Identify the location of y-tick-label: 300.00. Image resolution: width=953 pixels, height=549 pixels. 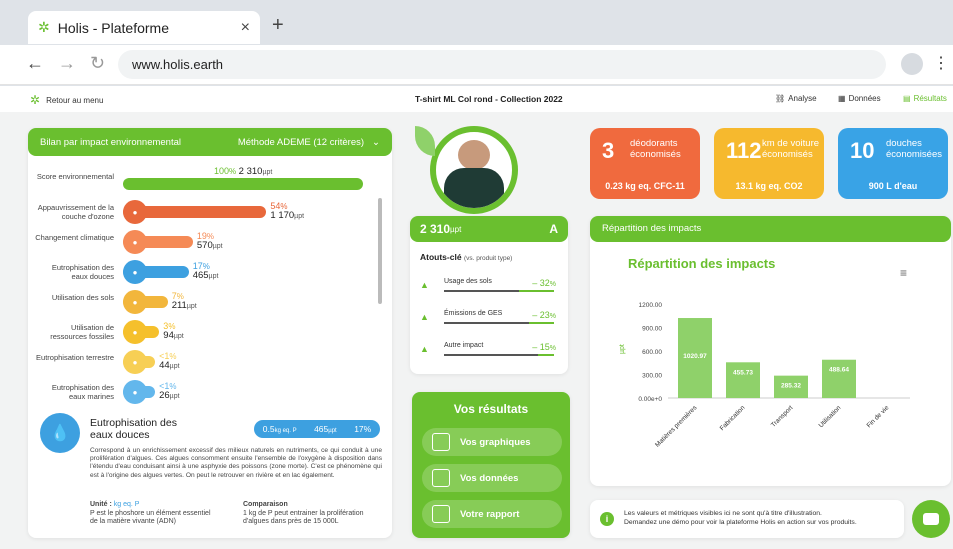
(652, 376).